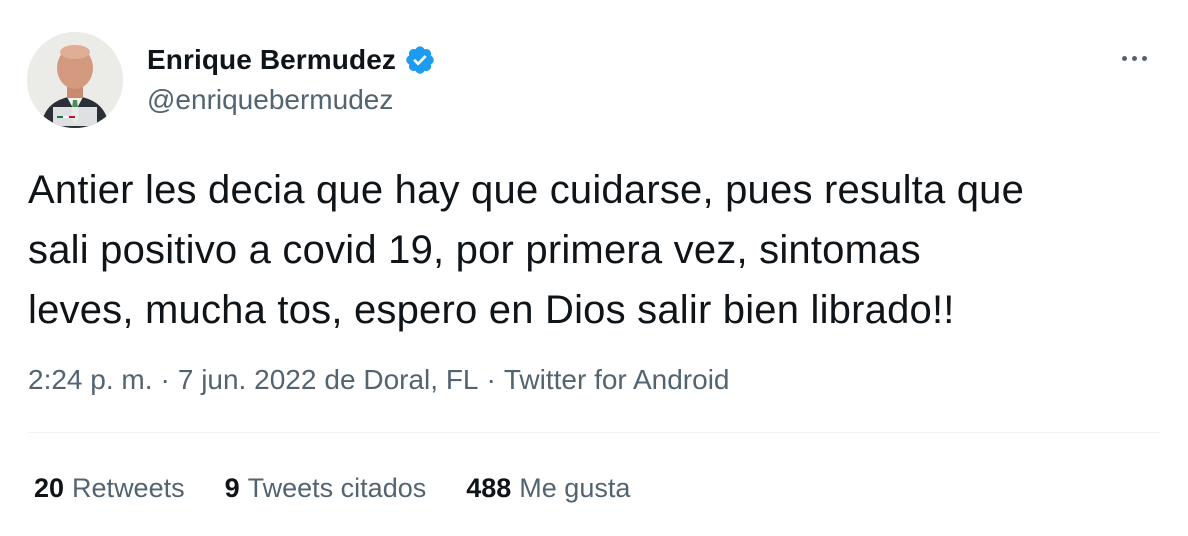 The image size is (1188, 536). I want to click on tweet-time: 2:24 p. m., so click(90, 380).